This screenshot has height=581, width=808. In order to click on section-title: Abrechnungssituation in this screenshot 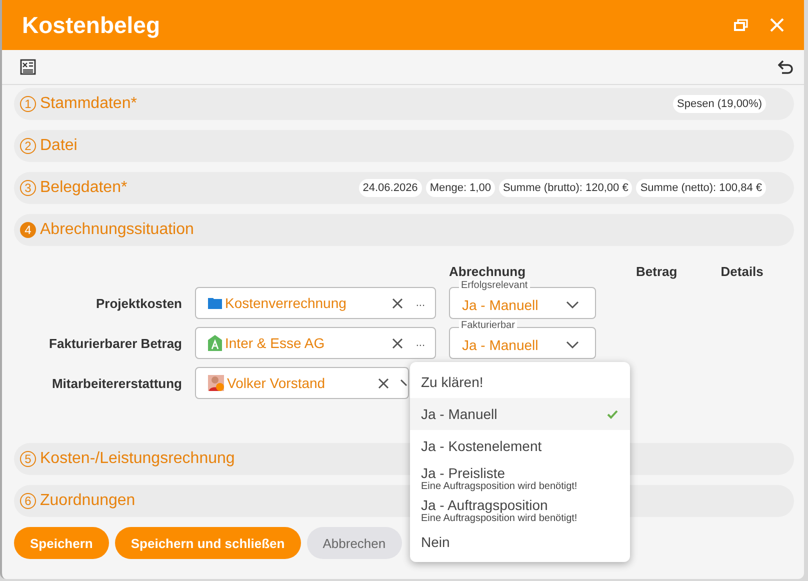, I will do `click(117, 230)`.